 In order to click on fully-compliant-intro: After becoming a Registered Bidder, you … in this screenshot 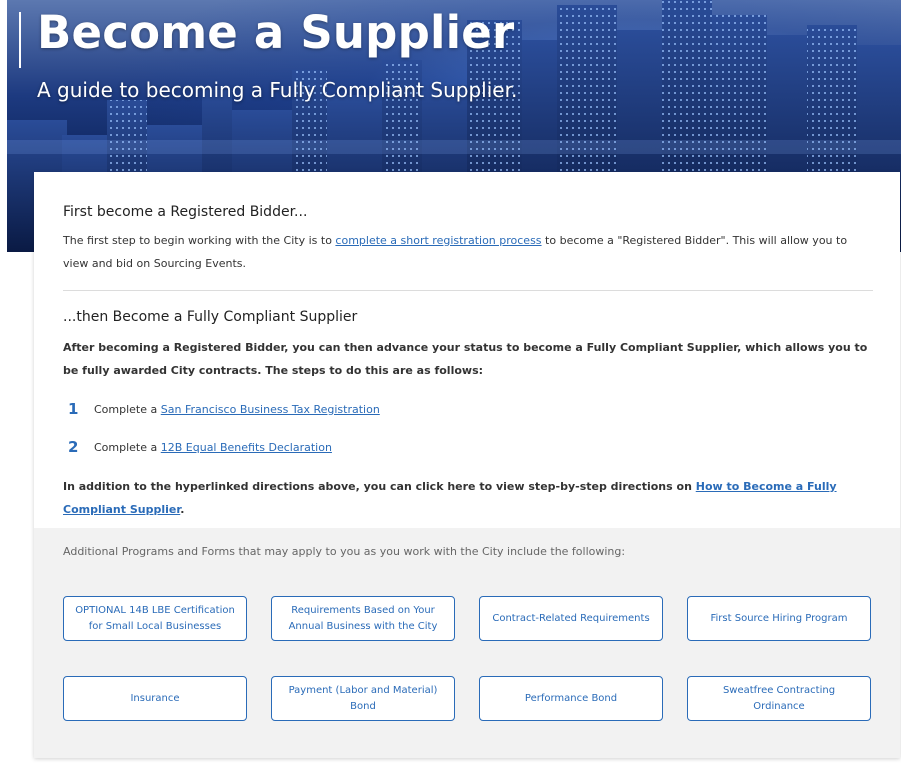, I will do `click(465, 359)`.